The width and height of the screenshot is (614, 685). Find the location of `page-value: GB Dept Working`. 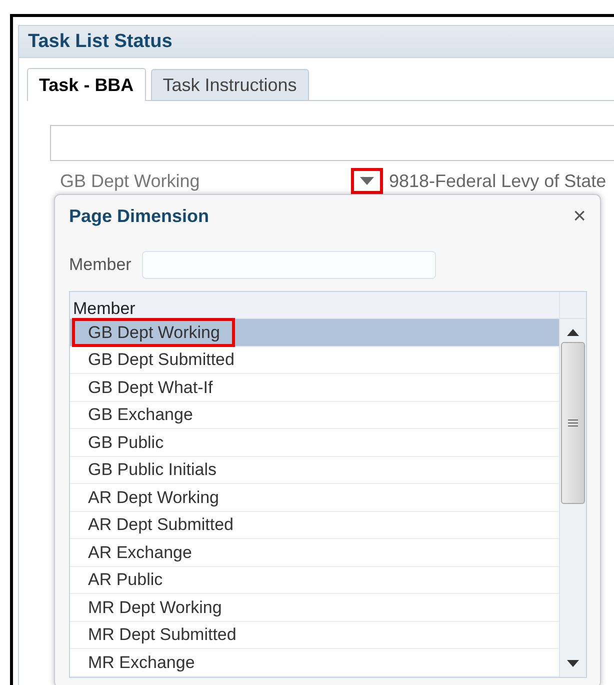

page-value: GB Dept Working is located at coordinates (130, 181).